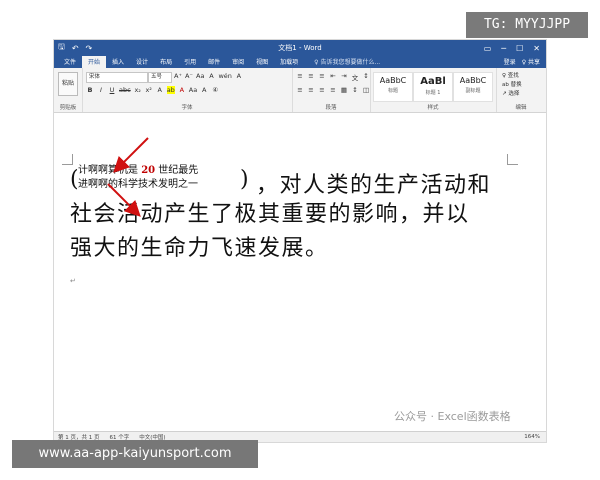  I want to click on zoom-level: 164%, so click(535, 437).